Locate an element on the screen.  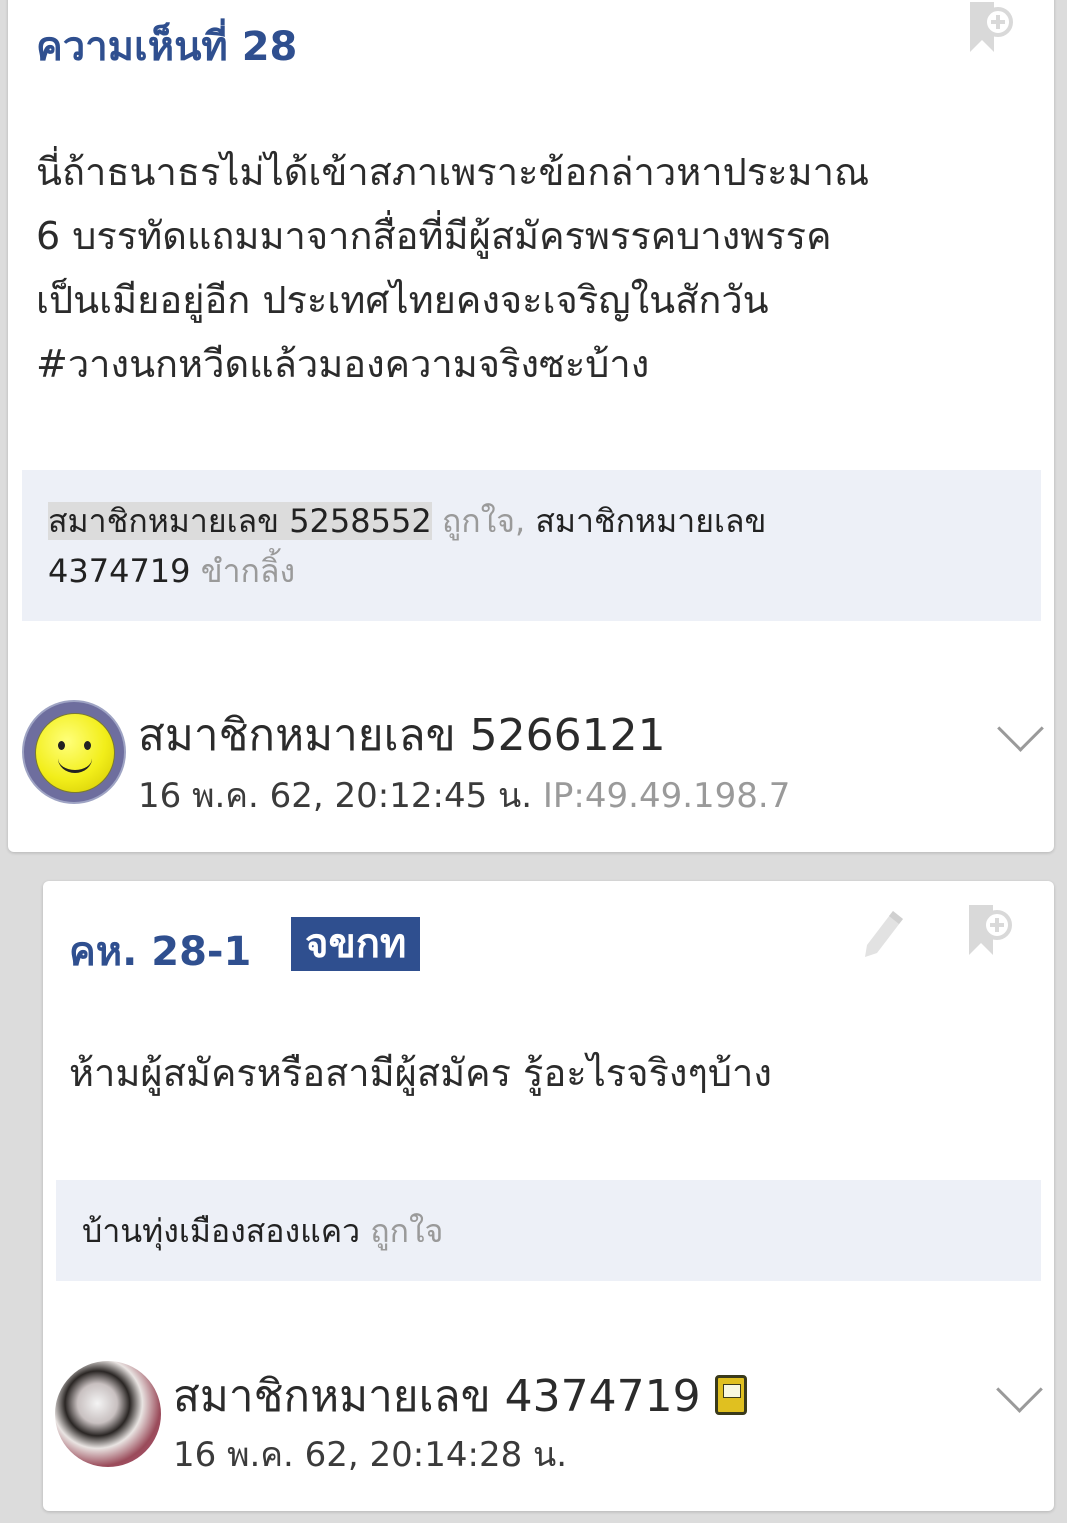
reaction-member-id: 4374719 is located at coordinates (119, 571).